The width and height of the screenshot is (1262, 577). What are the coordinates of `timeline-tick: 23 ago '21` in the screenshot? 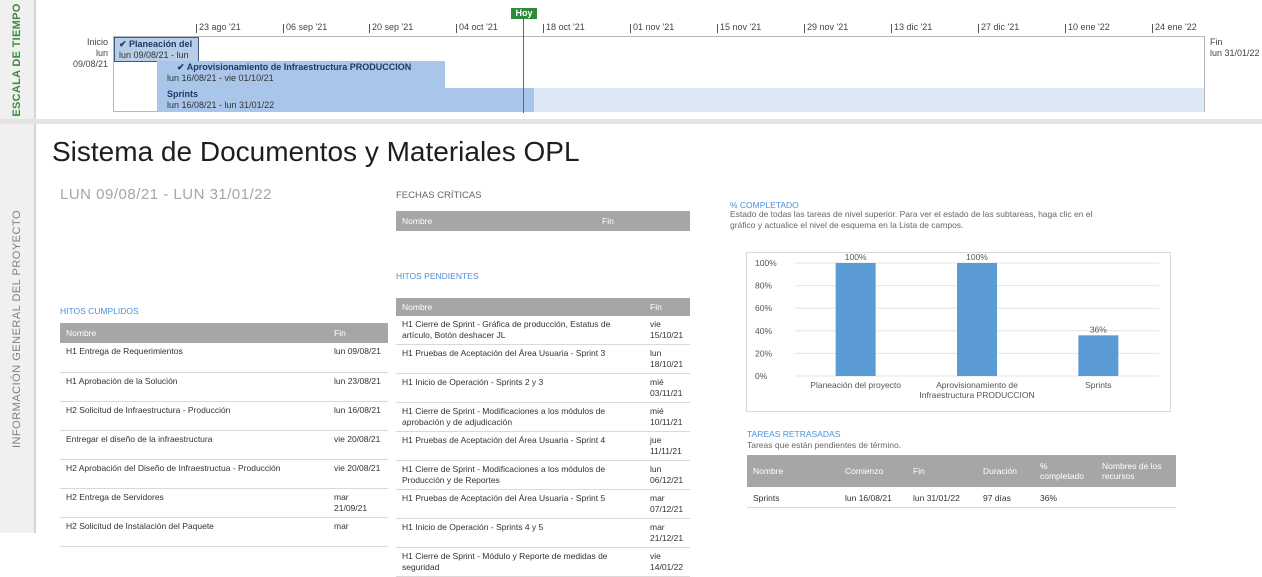 It's located at (218, 27).